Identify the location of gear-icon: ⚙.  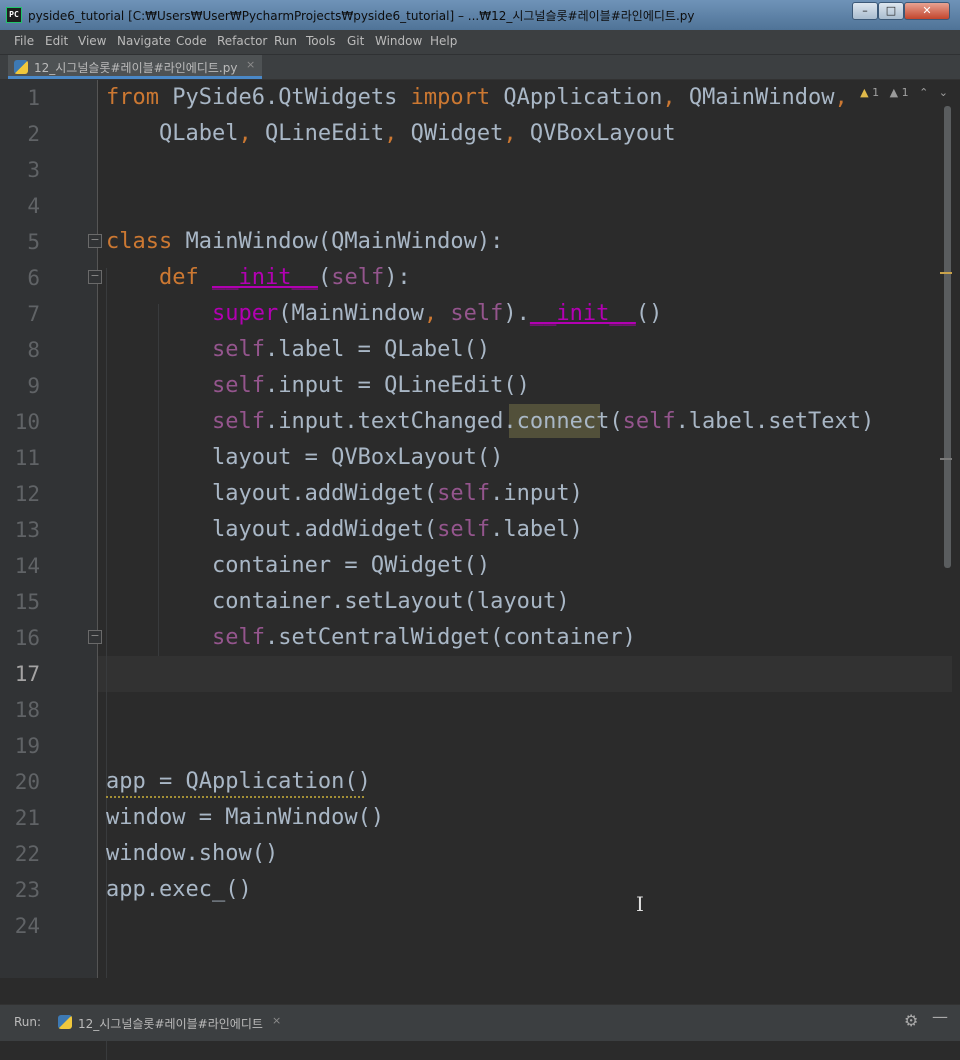
(911, 1020).